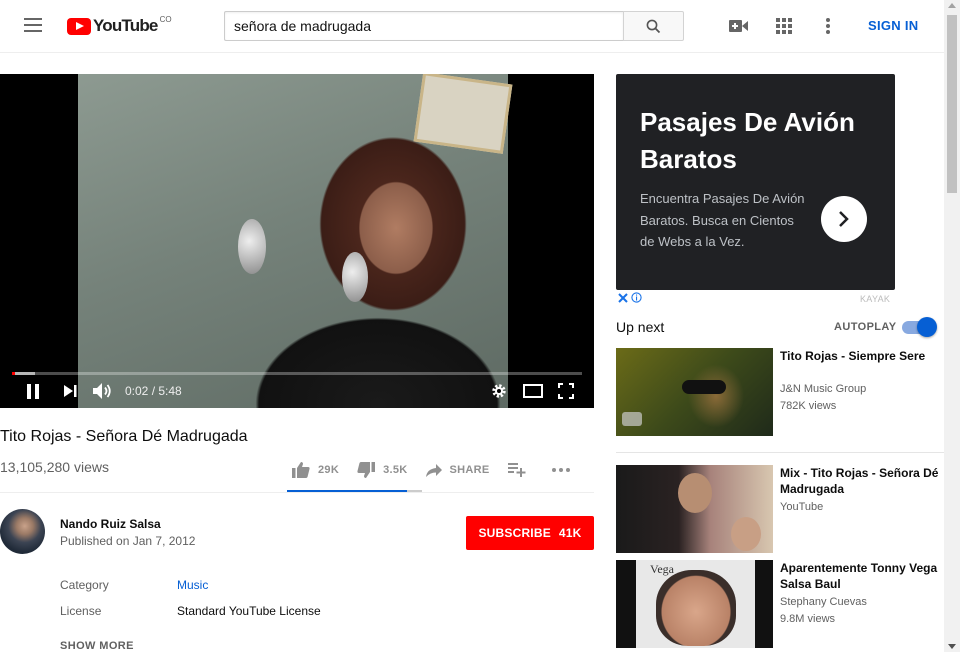 This screenshot has width=960, height=652. Describe the element at coordinates (952, 104) in the screenshot. I see `scrollbar-thumb` at that location.